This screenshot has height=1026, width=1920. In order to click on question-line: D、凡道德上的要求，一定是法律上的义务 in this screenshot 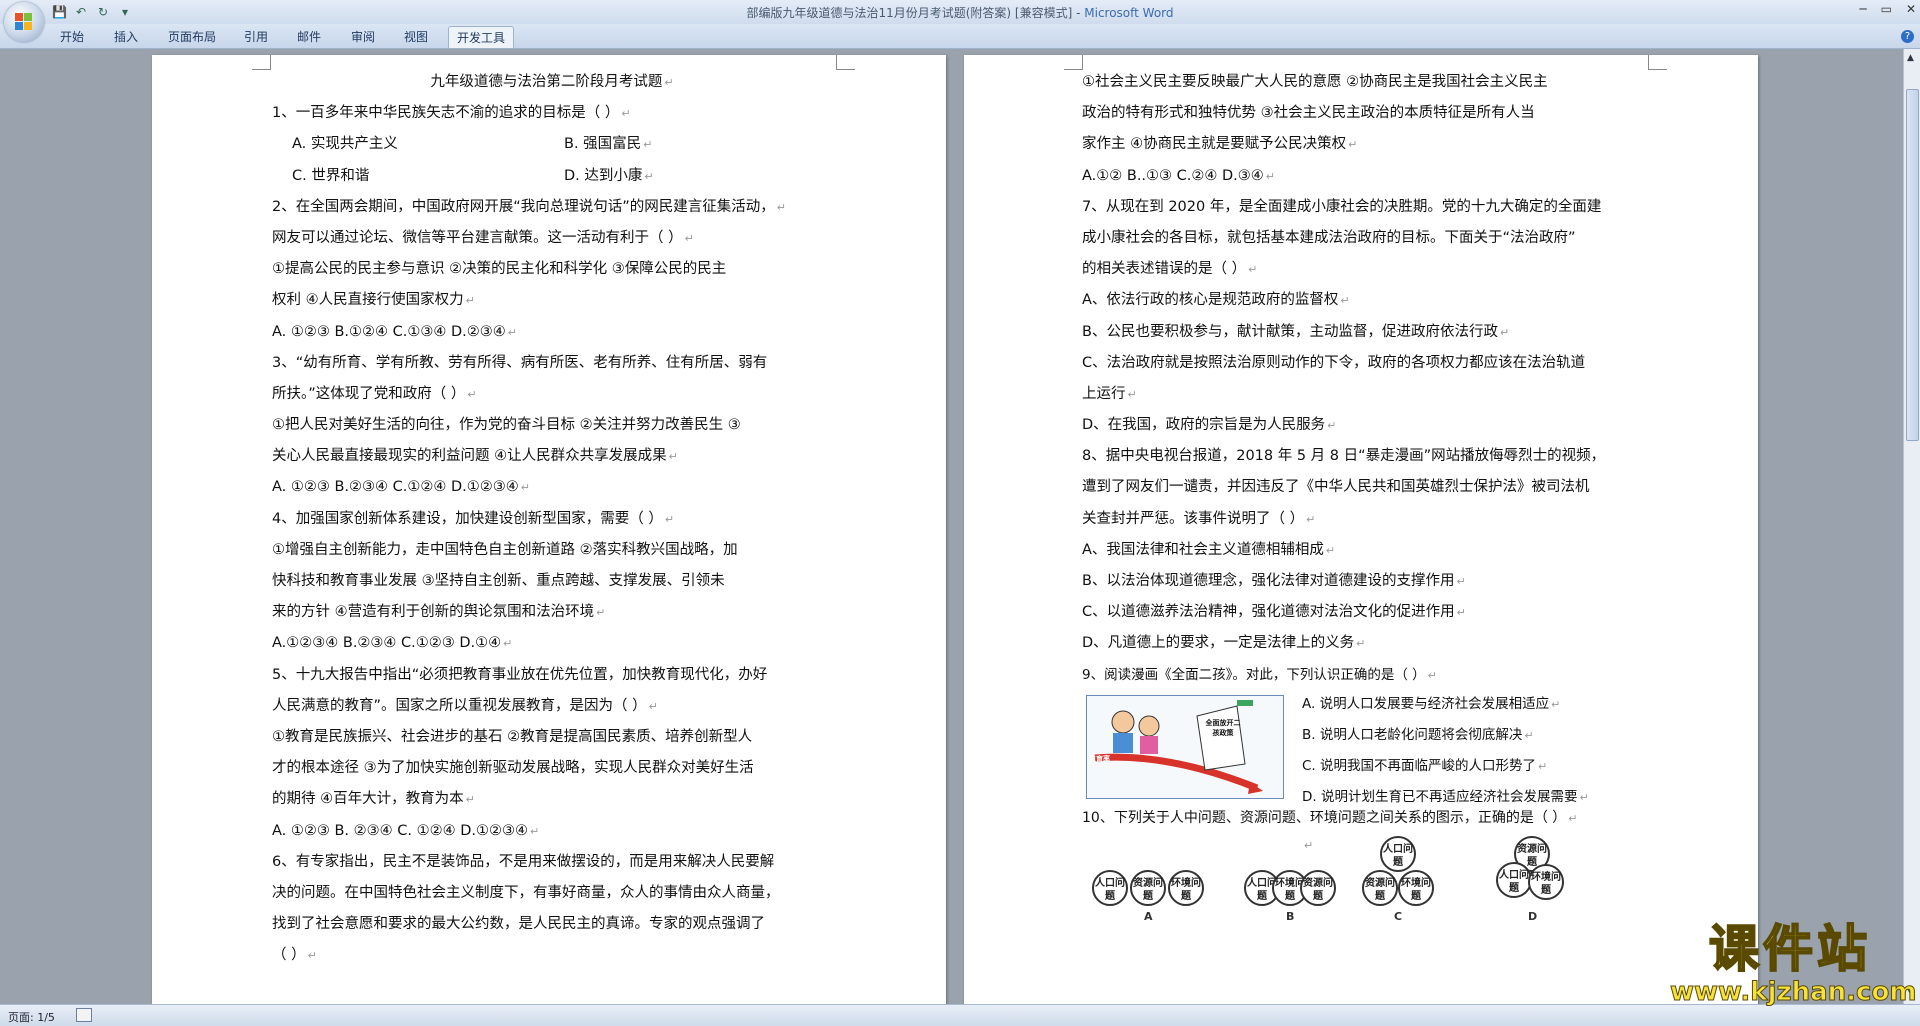, I will do `click(1218, 643)`.